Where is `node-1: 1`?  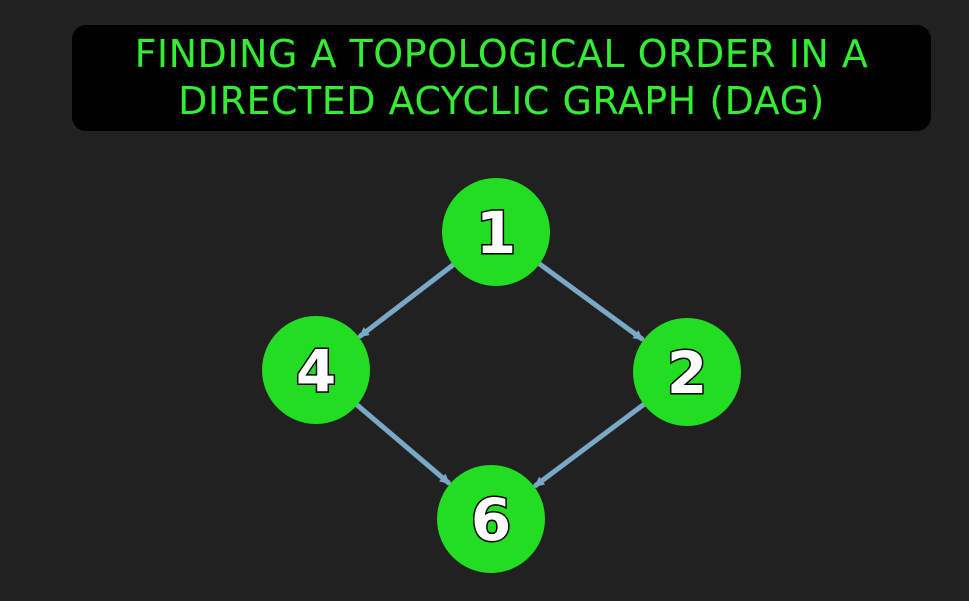
node-1: 1 is located at coordinates (496, 232).